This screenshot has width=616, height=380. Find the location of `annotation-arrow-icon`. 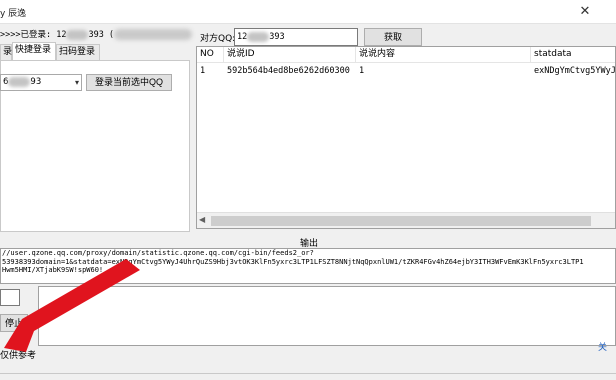

annotation-arrow-icon is located at coordinates (72, 305).